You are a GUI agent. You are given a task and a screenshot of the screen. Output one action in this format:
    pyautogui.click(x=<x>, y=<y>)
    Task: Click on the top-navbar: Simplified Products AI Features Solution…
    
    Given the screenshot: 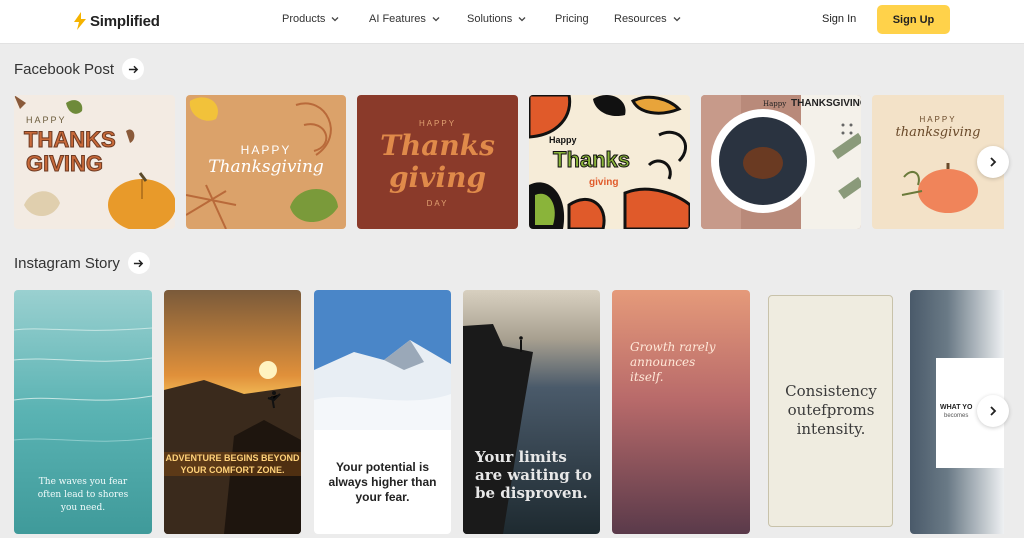 What is the action you would take?
    pyautogui.click(x=512, y=22)
    